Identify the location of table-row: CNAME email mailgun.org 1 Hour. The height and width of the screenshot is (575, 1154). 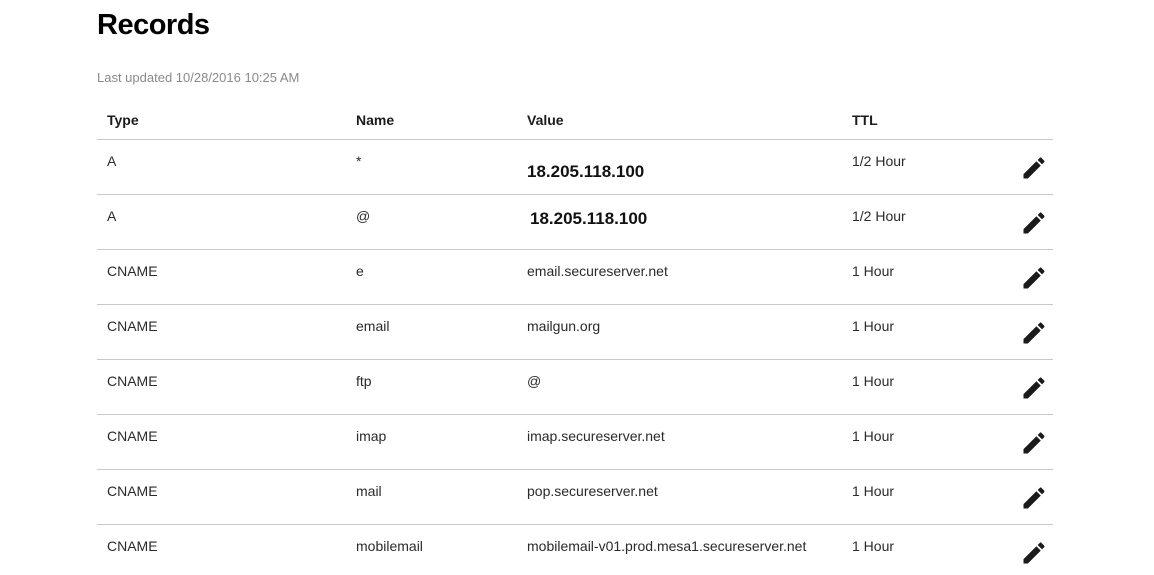
(575, 332).